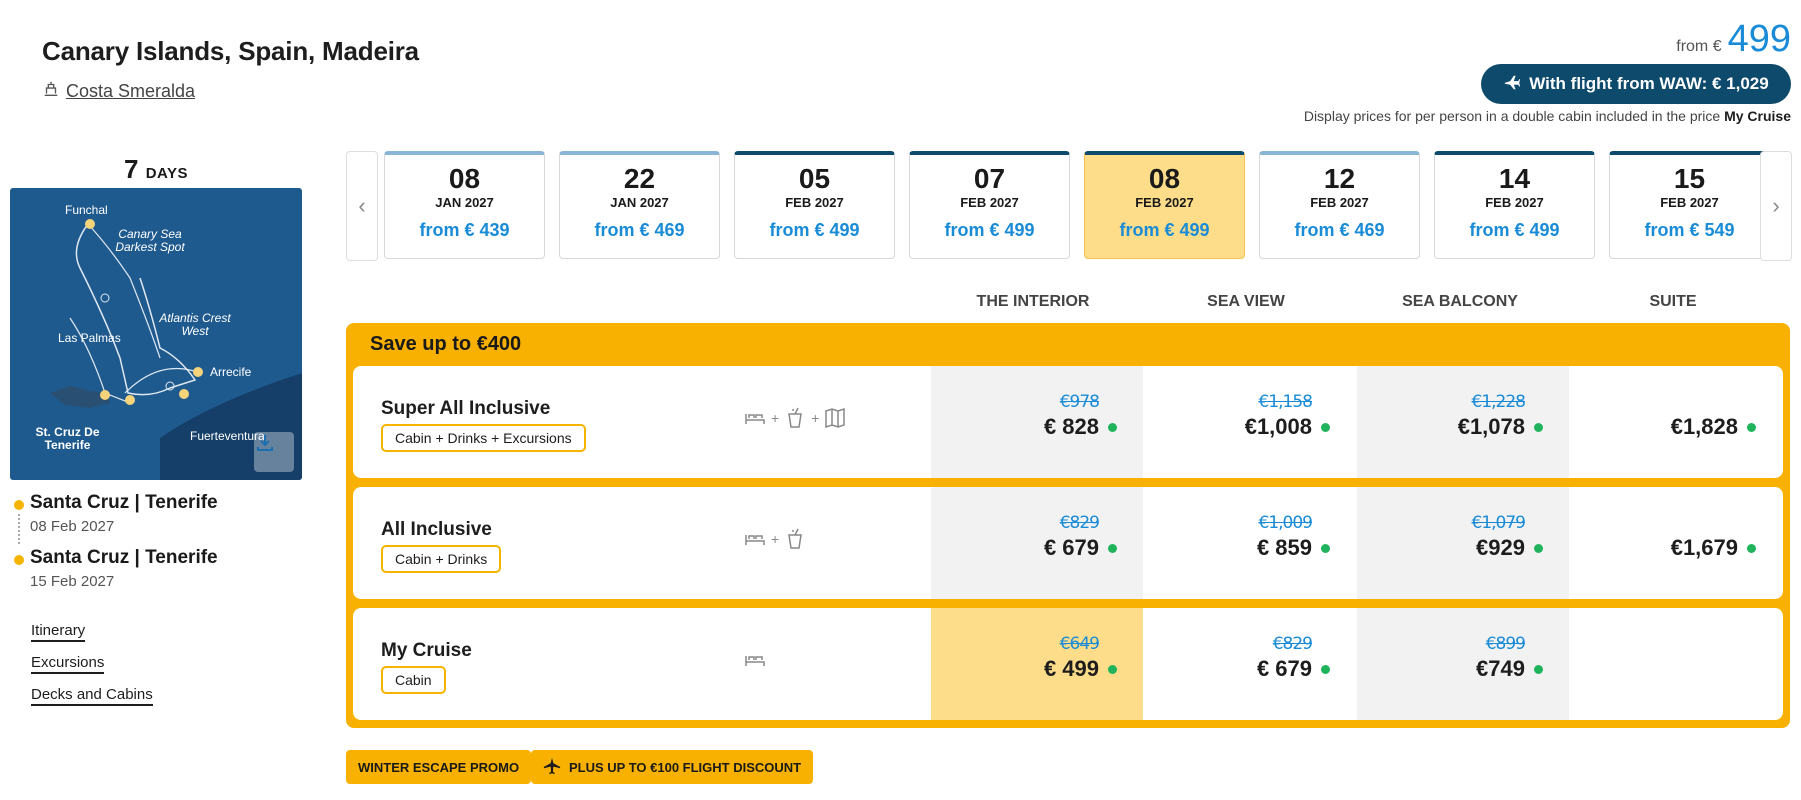 This screenshot has width=1801, height=800. Describe the element at coordinates (72, 581) in the screenshot. I see `route-date: 15 Feb 2027` at that location.